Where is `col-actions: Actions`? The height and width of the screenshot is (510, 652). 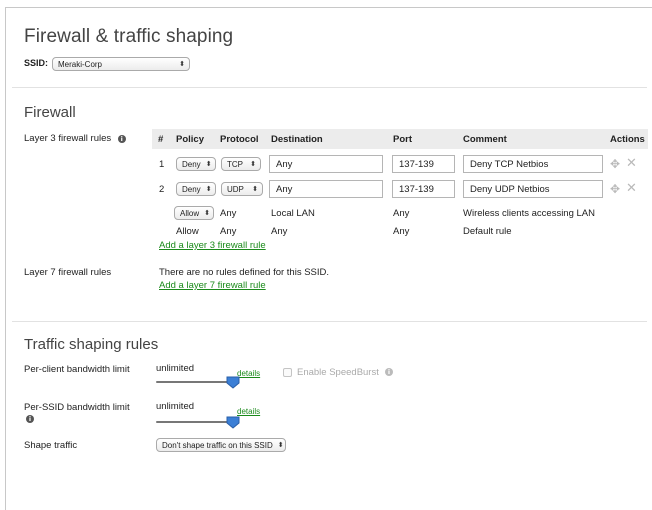 col-actions: Actions is located at coordinates (627, 139).